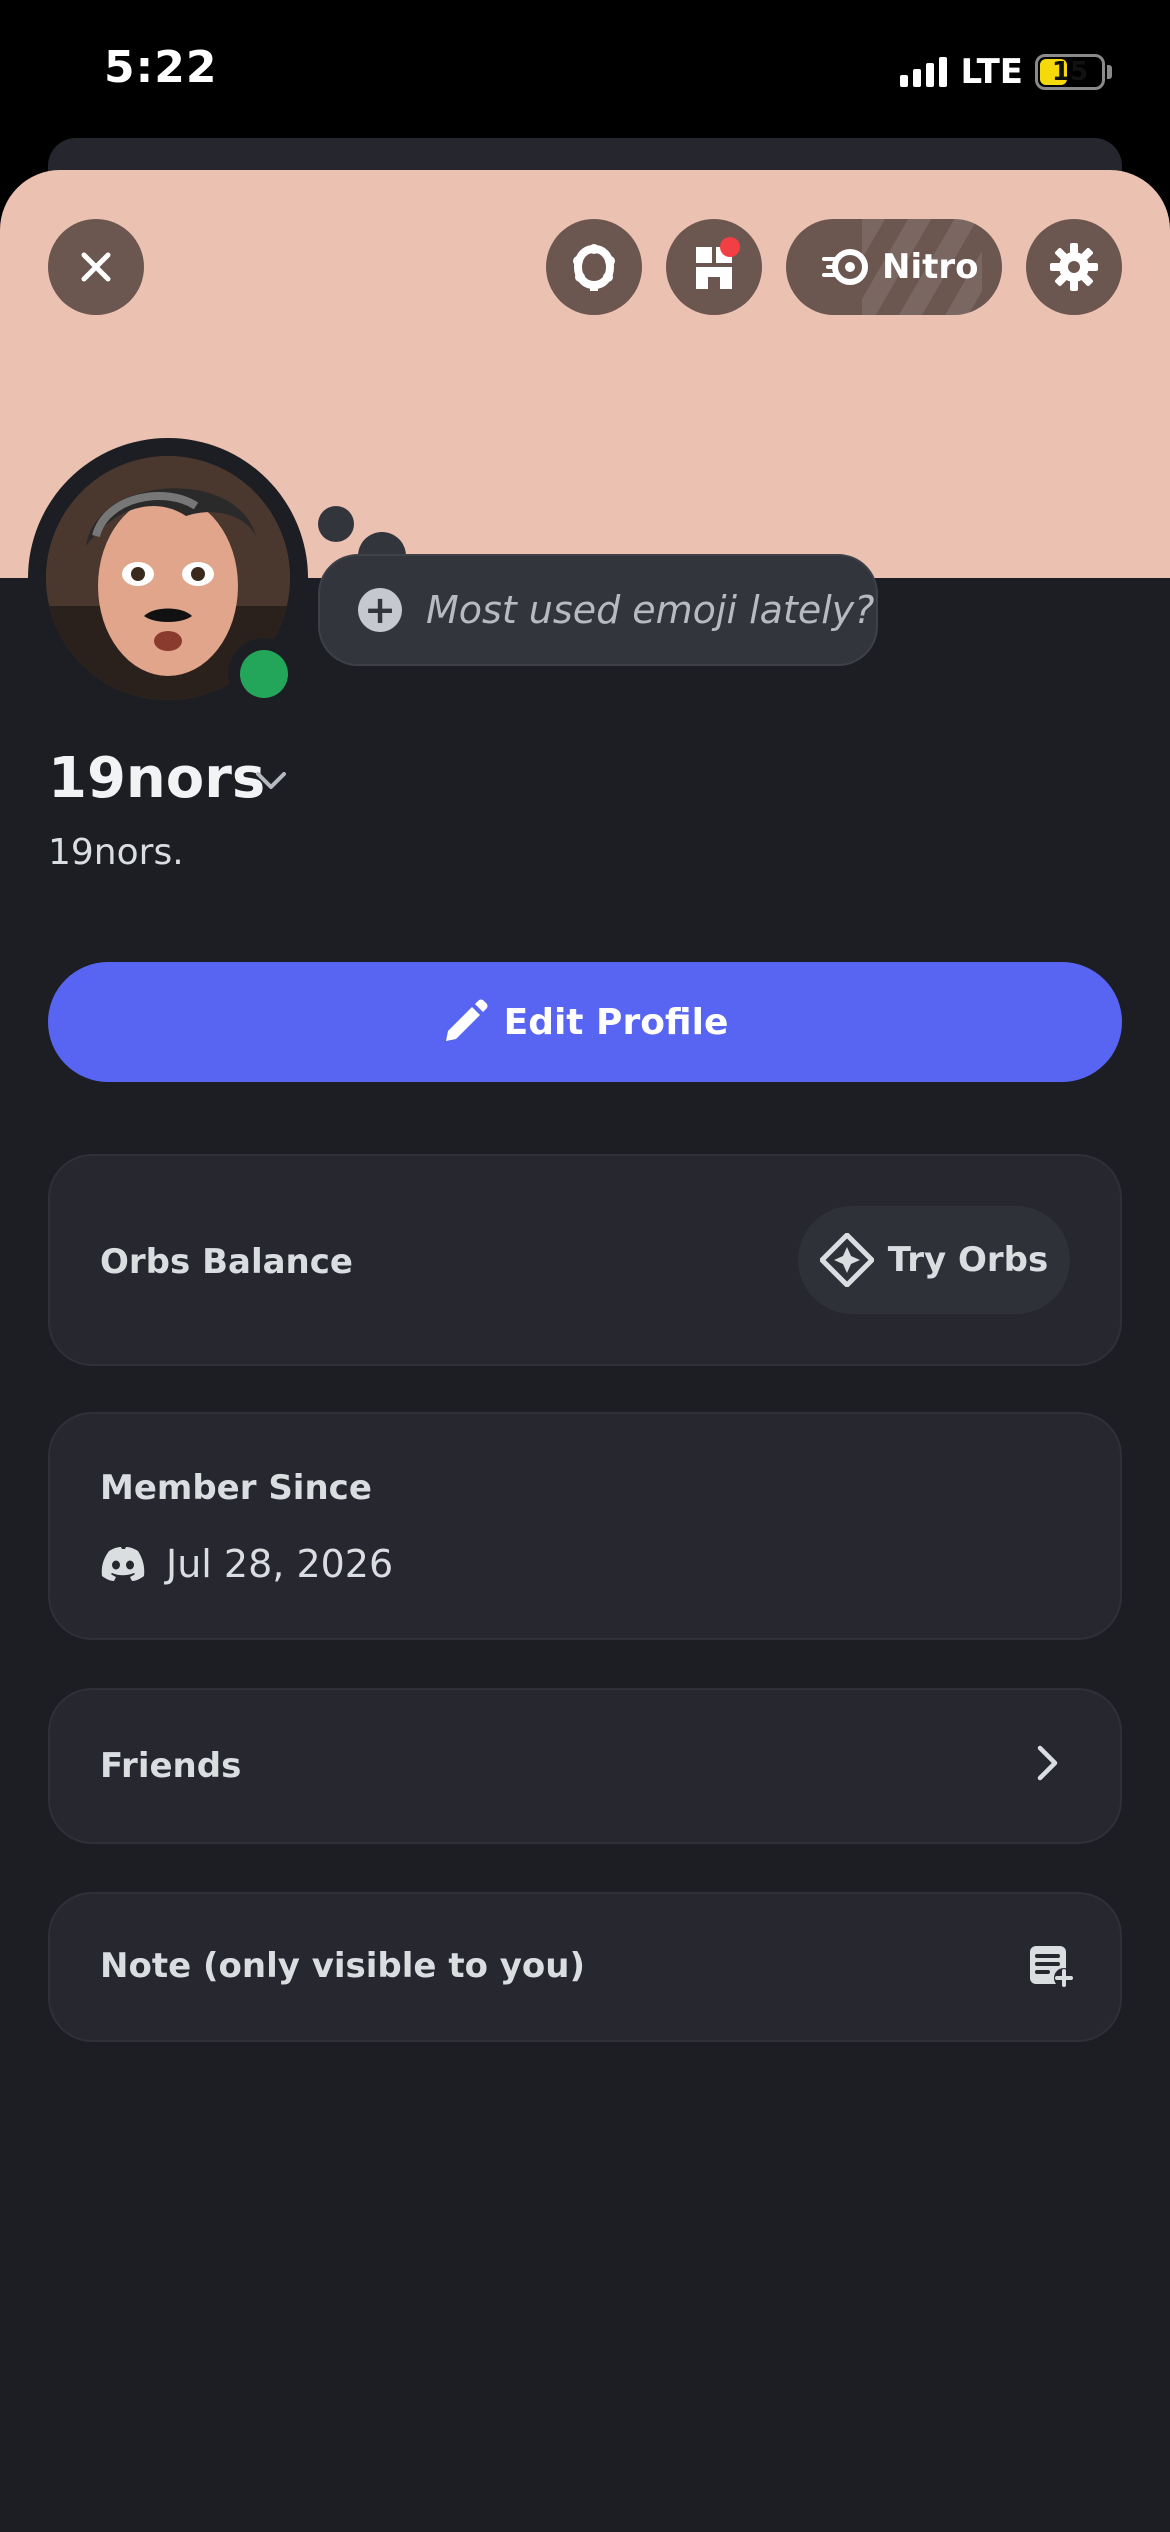  I want to click on note-label: Note (only visible to you), so click(343, 1966).